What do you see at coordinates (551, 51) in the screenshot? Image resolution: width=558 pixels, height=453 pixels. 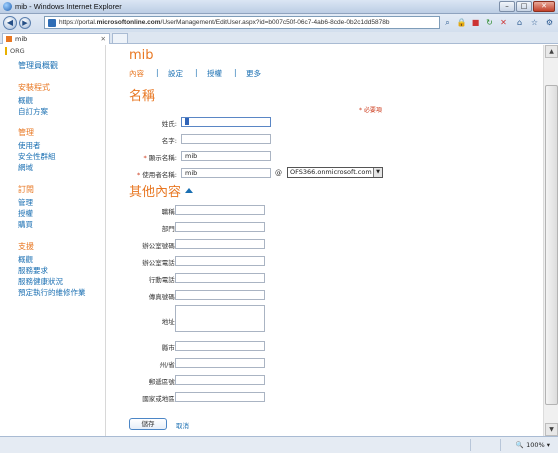 I see `scroll-up-icon: ▲` at bounding box center [551, 51].